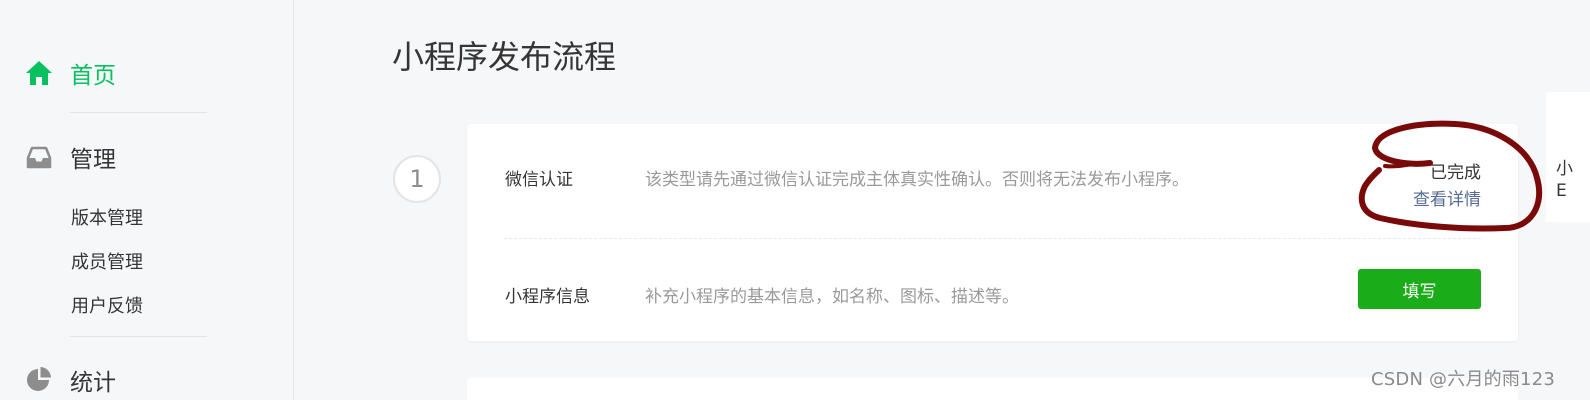 The width and height of the screenshot is (1590, 400). What do you see at coordinates (1455, 173) in the screenshot?
I see `status-completed: 已完成` at bounding box center [1455, 173].